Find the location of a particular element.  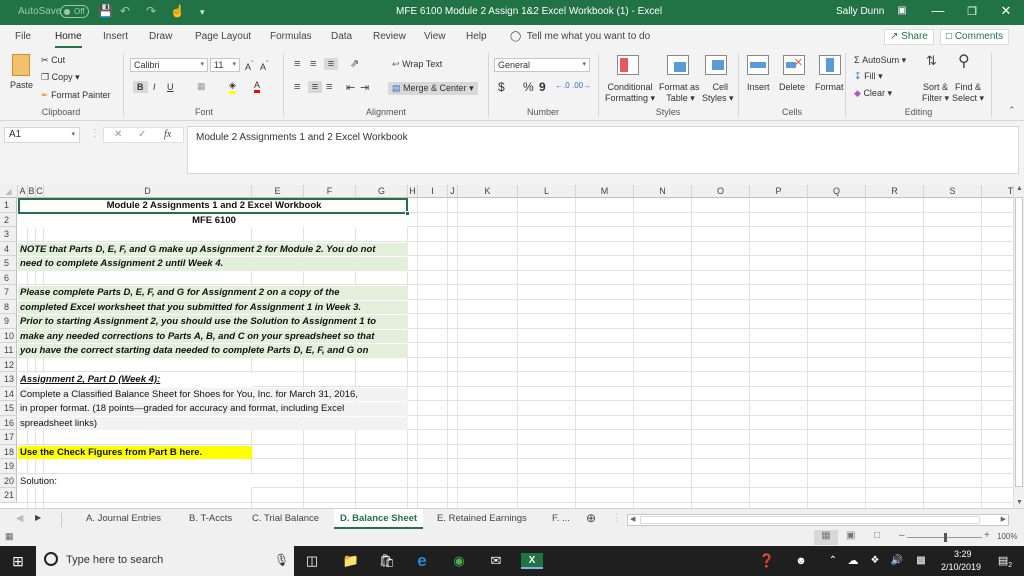

action-center-icon: ▤2 is located at coordinates (1005, 561).